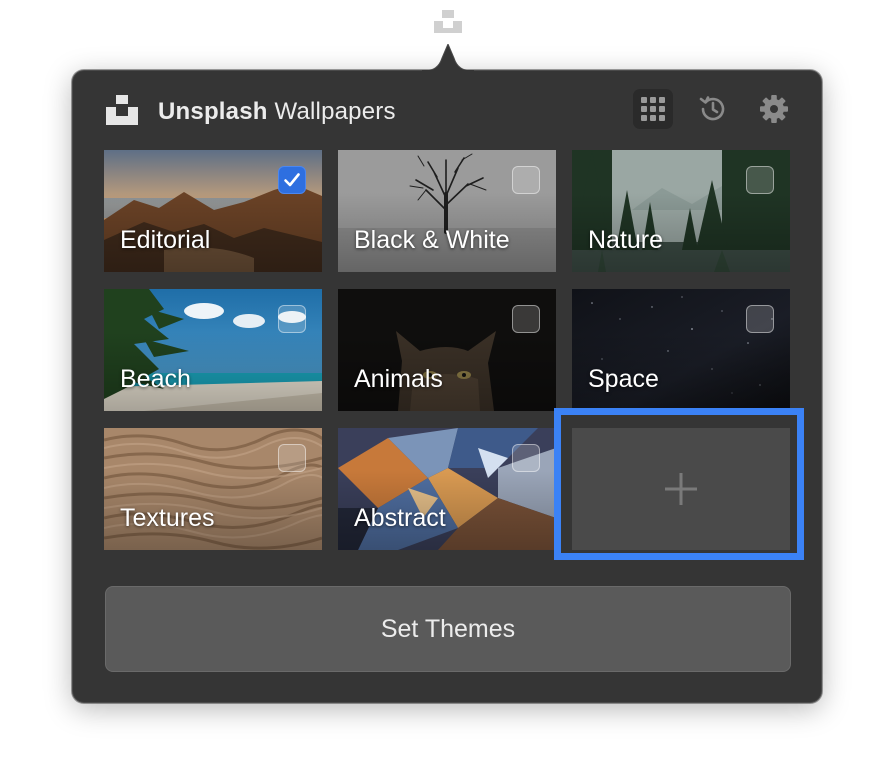  Describe the element at coordinates (213, 111) in the screenshot. I see `app-title-bold: Unsplash` at that location.